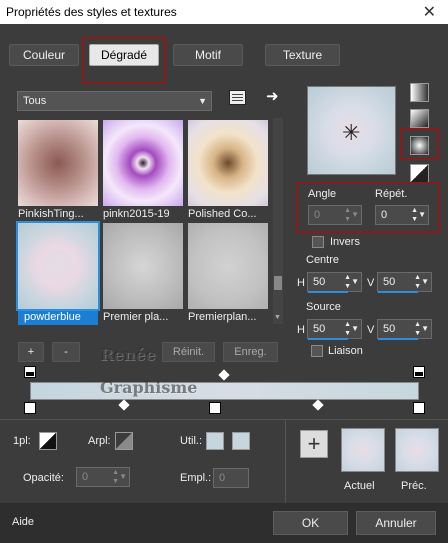 The width and height of the screenshot is (448, 543). I want to click on centre-h-slider, so click(328, 292).